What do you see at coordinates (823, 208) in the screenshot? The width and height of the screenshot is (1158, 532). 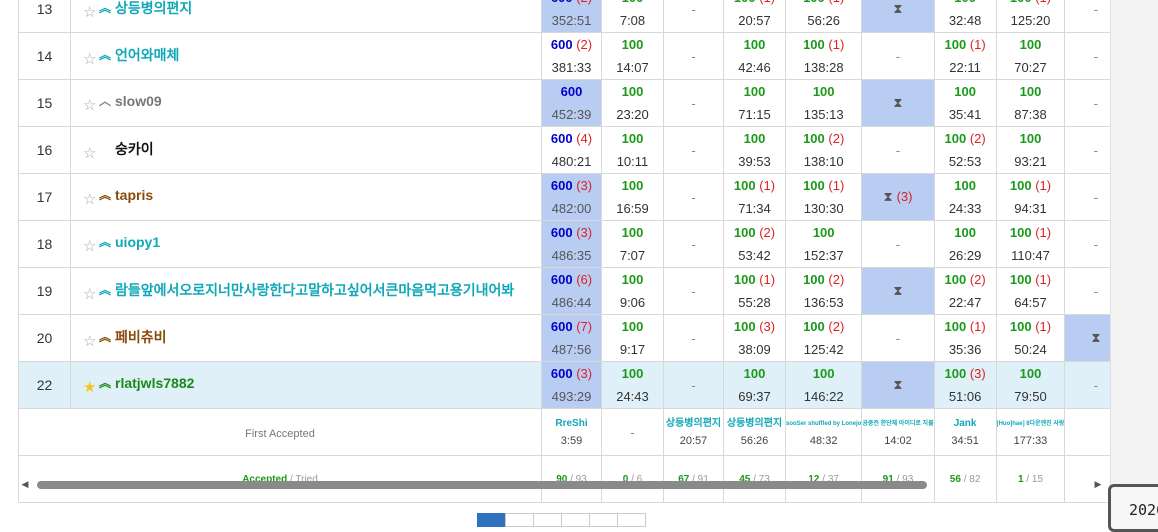 I see `solve-time: 130:30` at bounding box center [823, 208].